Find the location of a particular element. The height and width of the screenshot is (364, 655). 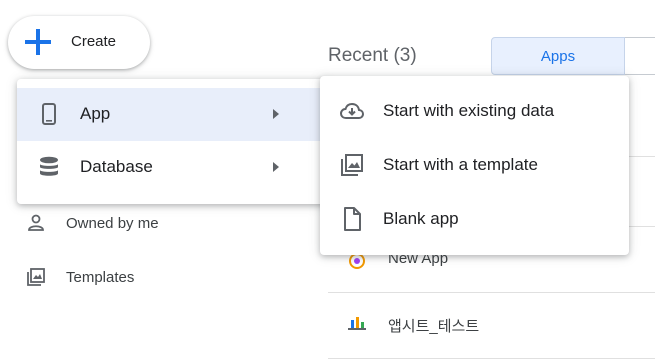

menu-item-app: App is located at coordinates (172, 114).